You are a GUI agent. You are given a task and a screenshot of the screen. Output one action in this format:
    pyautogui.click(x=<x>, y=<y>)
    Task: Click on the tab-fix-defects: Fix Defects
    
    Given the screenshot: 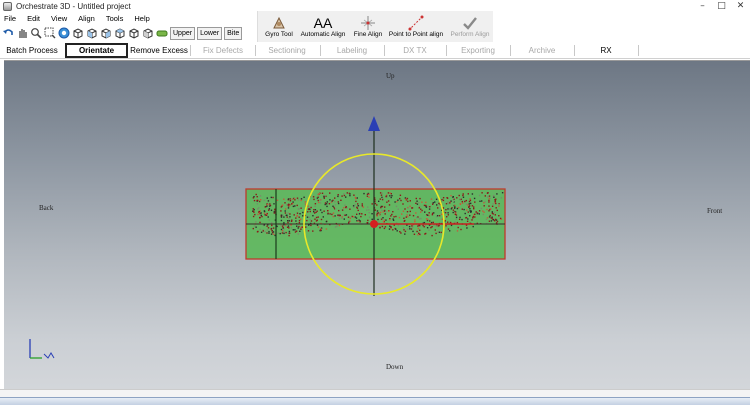 What is the action you would take?
    pyautogui.click(x=223, y=50)
    